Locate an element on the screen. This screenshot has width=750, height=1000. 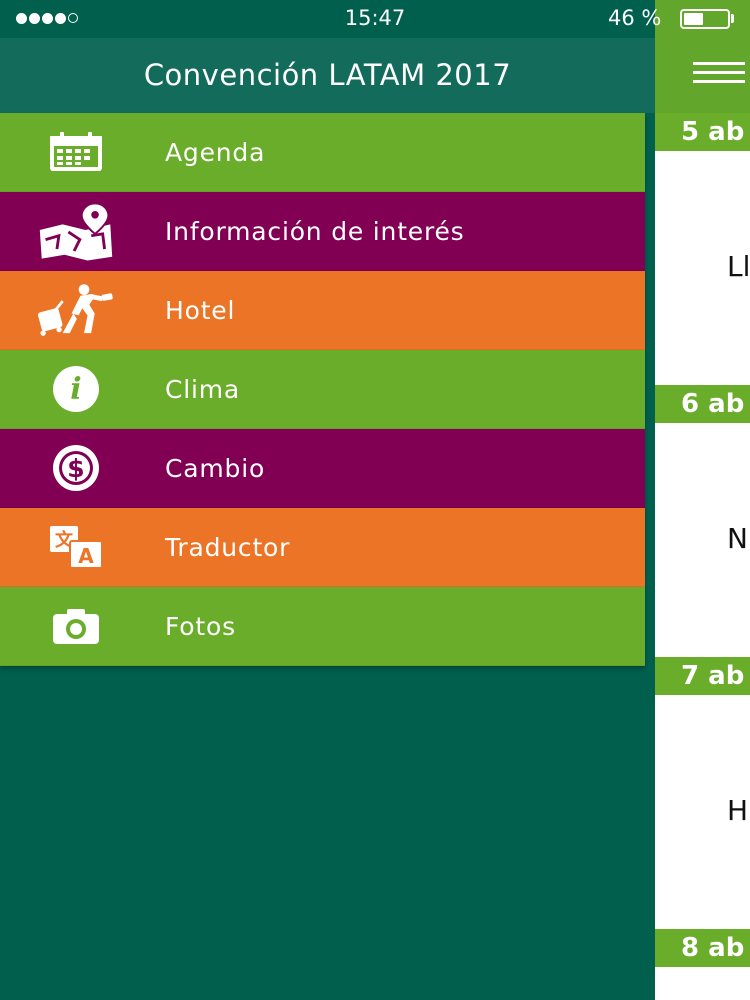
battery-percentage: 46 % is located at coordinates (635, 18).